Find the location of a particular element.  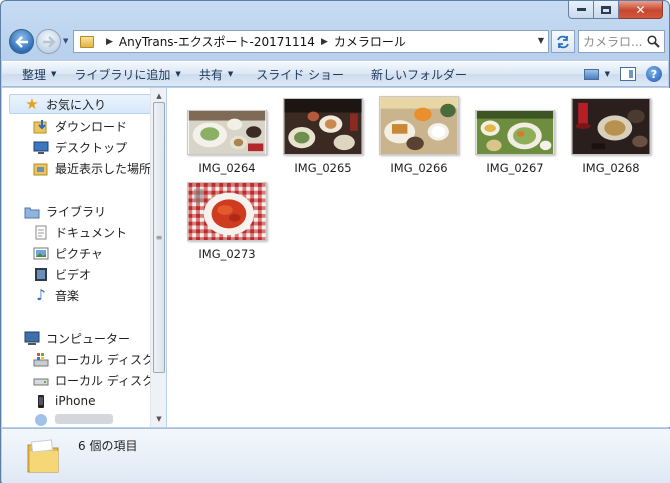

add-to-library-button: ライブラリに追加 ▼ is located at coordinates (127, 74).